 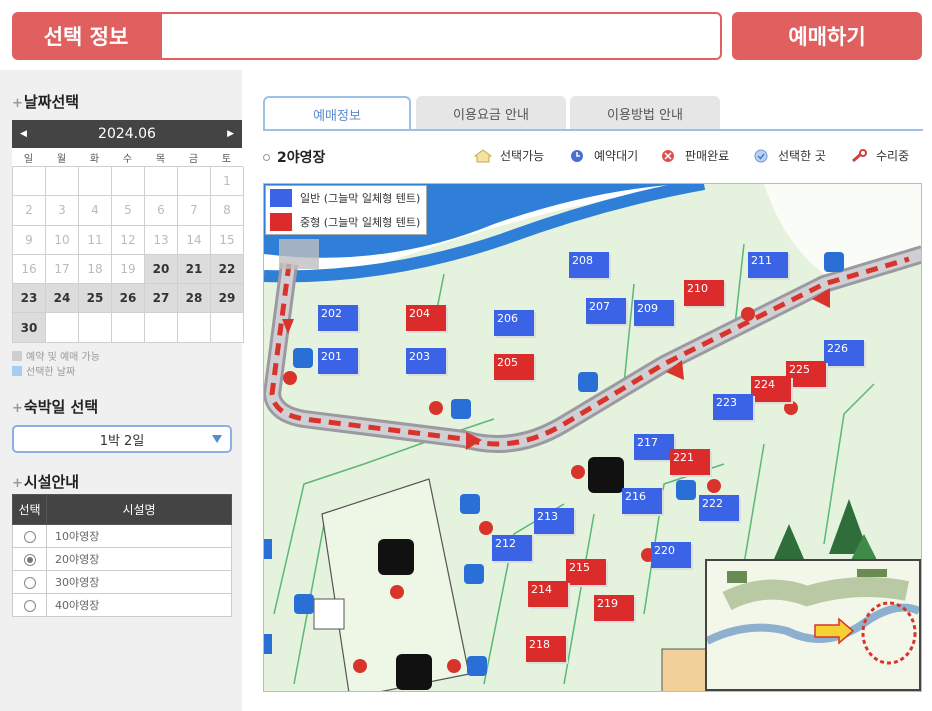 What do you see at coordinates (161, 269) in the screenshot?
I see `calendar-day: 20` at bounding box center [161, 269].